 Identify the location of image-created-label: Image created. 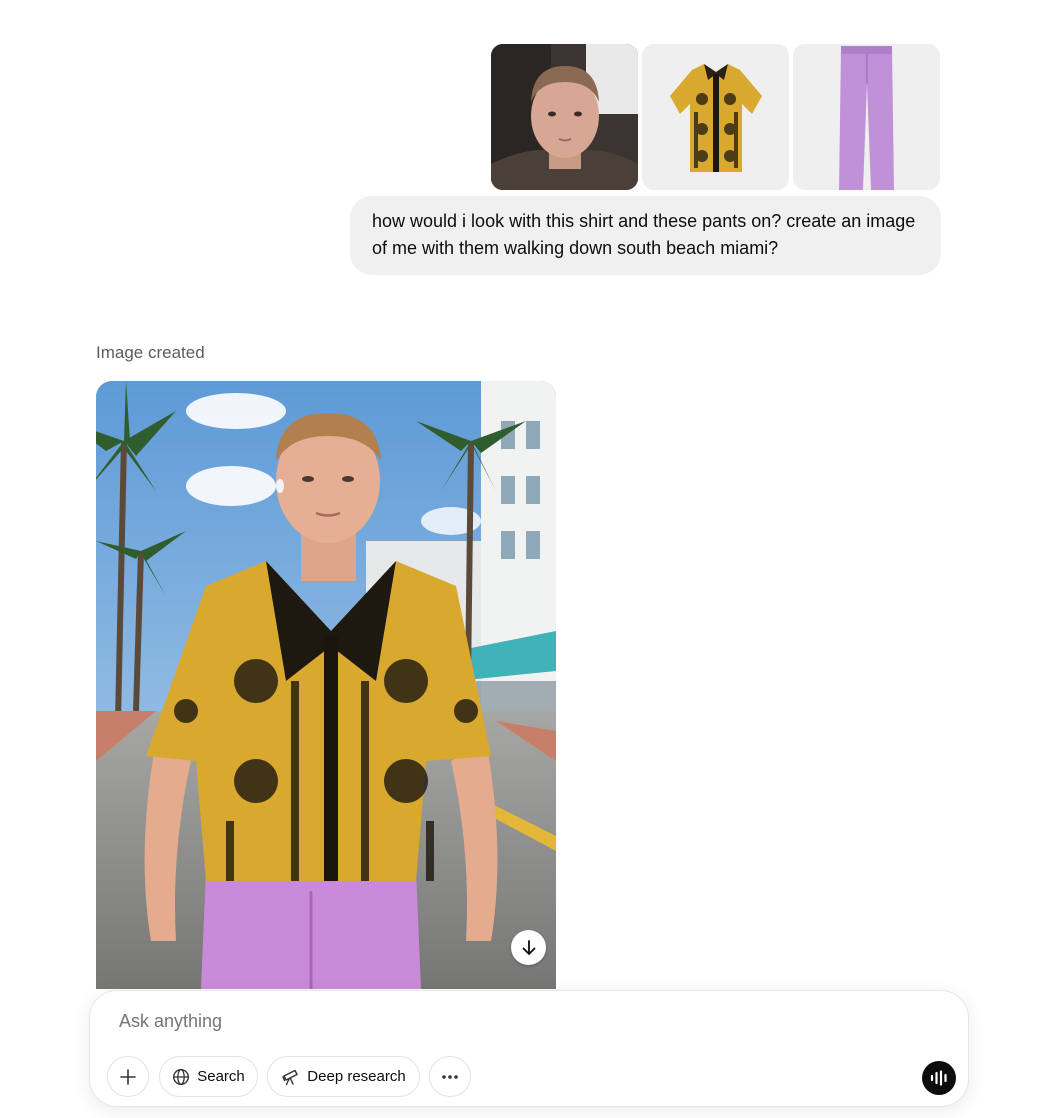
(150, 352).